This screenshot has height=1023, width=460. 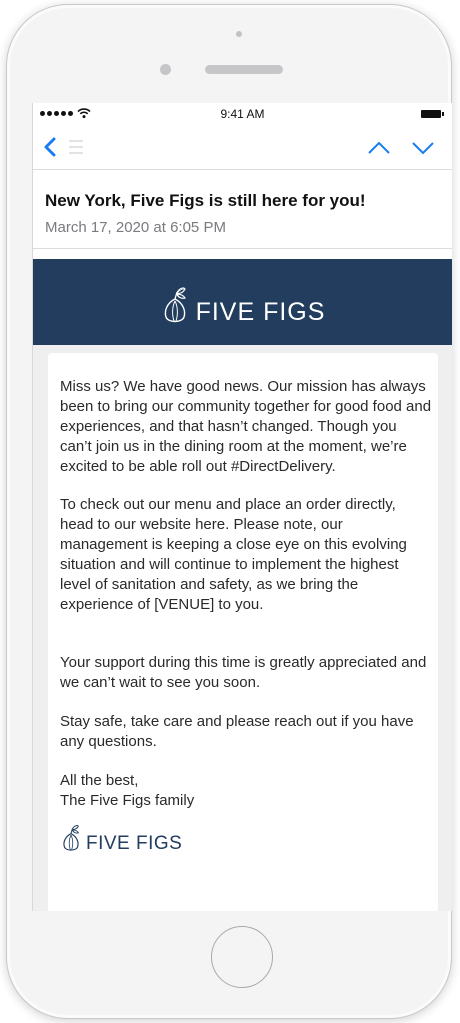 What do you see at coordinates (244, 69) in the screenshot?
I see `earpiece-speaker` at bounding box center [244, 69].